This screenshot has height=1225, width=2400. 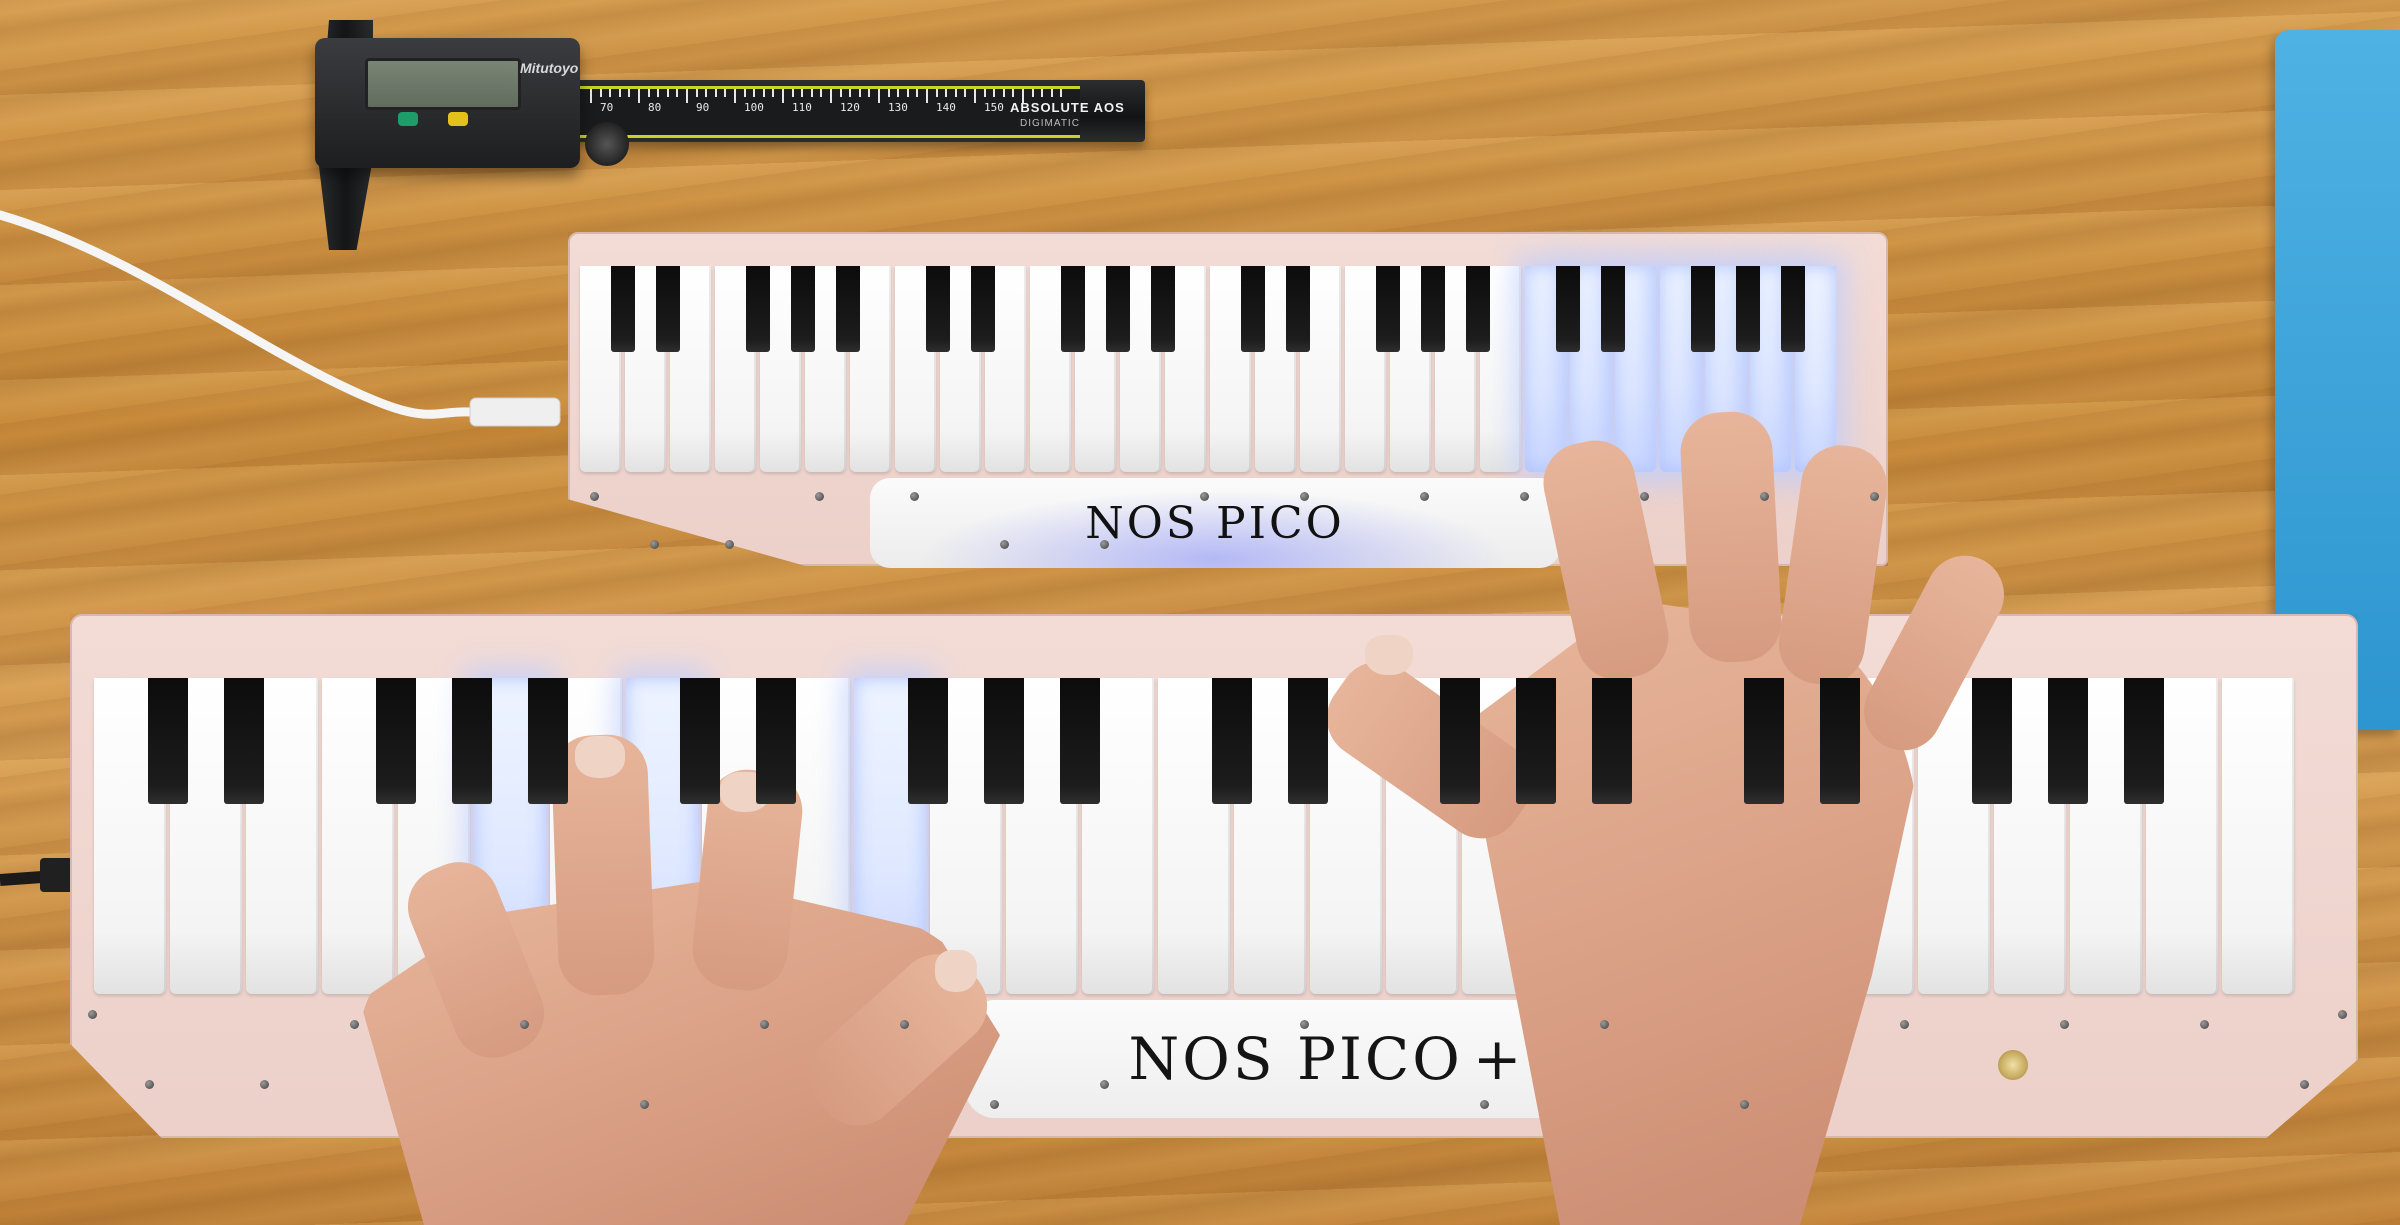 What do you see at coordinates (607, 144) in the screenshot?
I see `caliper-thumb-wheel` at bounding box center [607, 144].